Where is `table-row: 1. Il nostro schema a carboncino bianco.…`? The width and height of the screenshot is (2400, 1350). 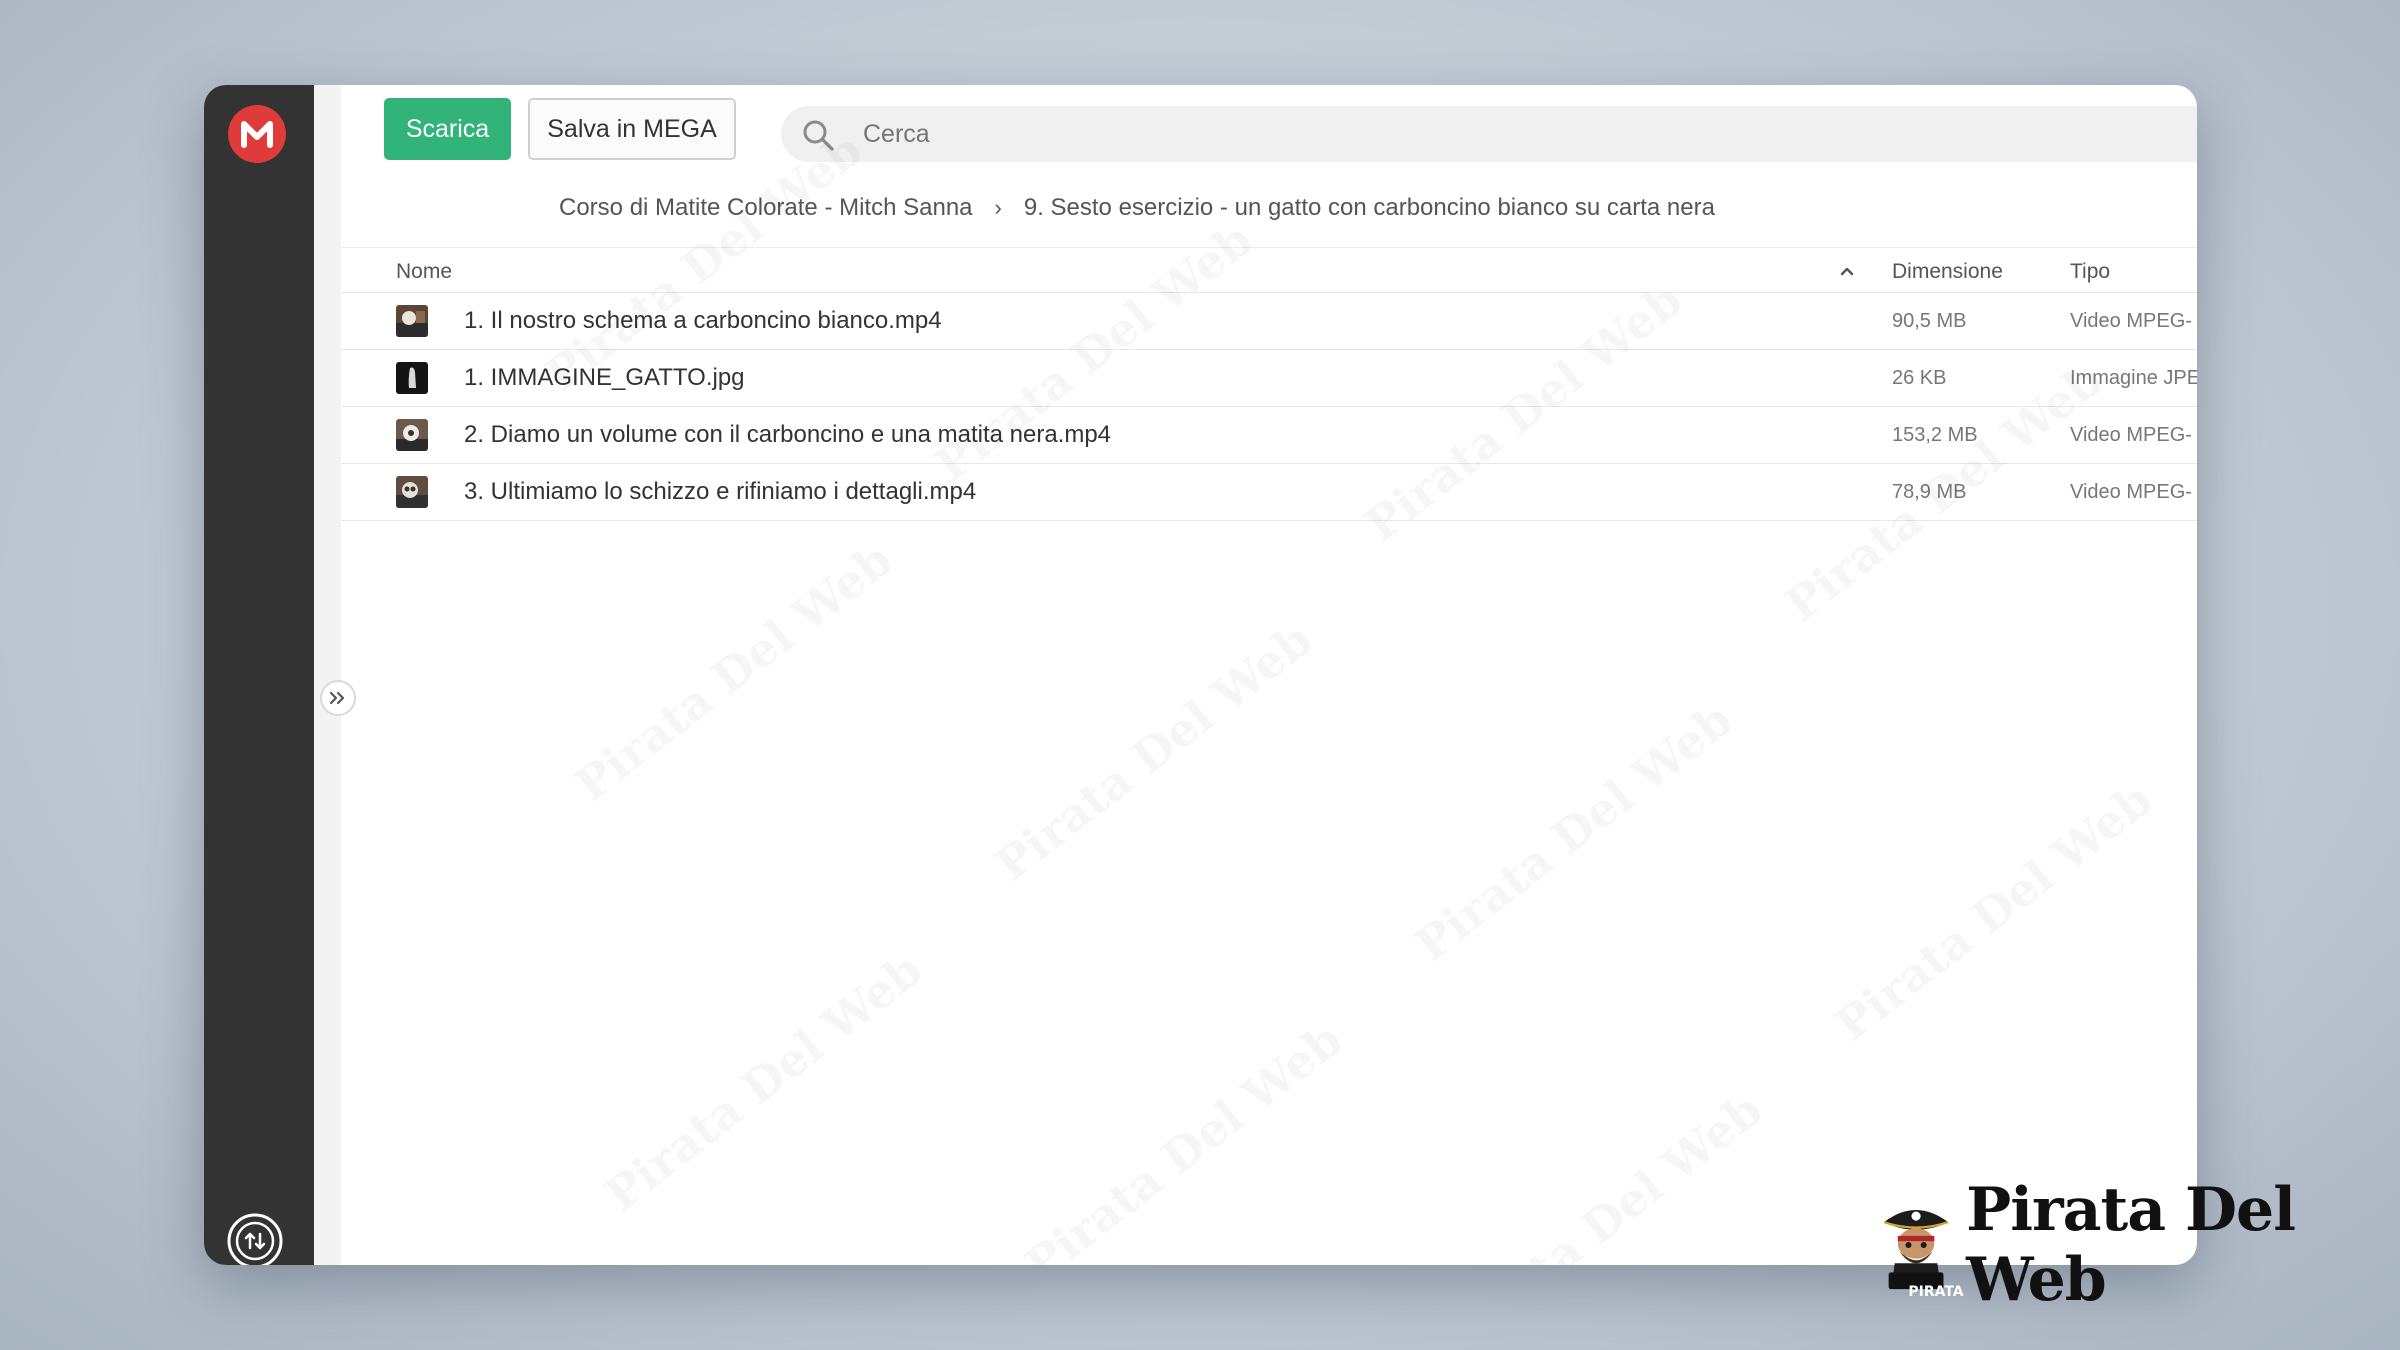
table-row: 1. Il nostro schema a carboncino bianco.… is located at coordinates (1269, 321).